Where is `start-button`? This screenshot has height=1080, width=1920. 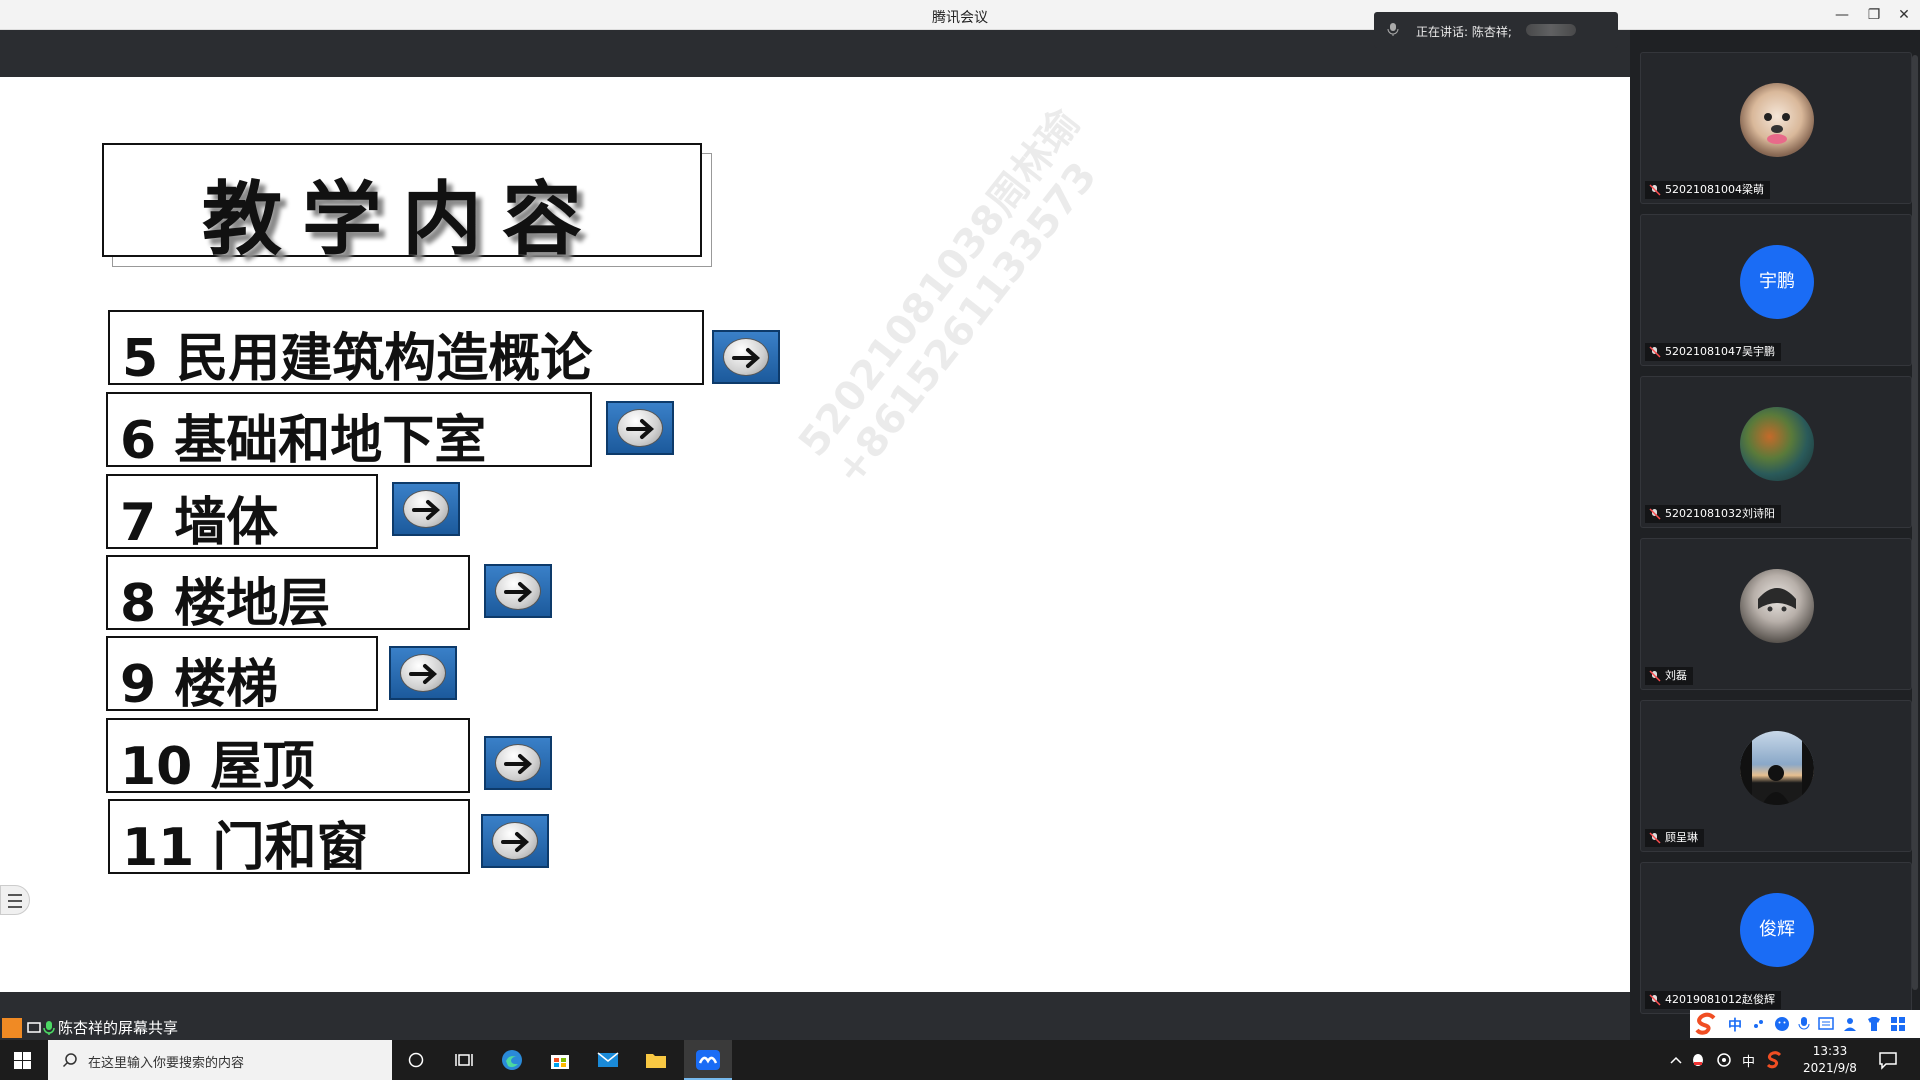
start-button is located at coordinates (23, 1060).